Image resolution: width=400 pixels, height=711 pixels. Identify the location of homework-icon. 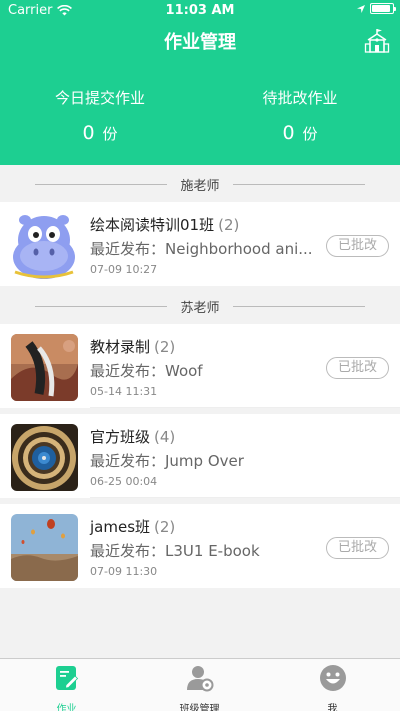
(66, 678).